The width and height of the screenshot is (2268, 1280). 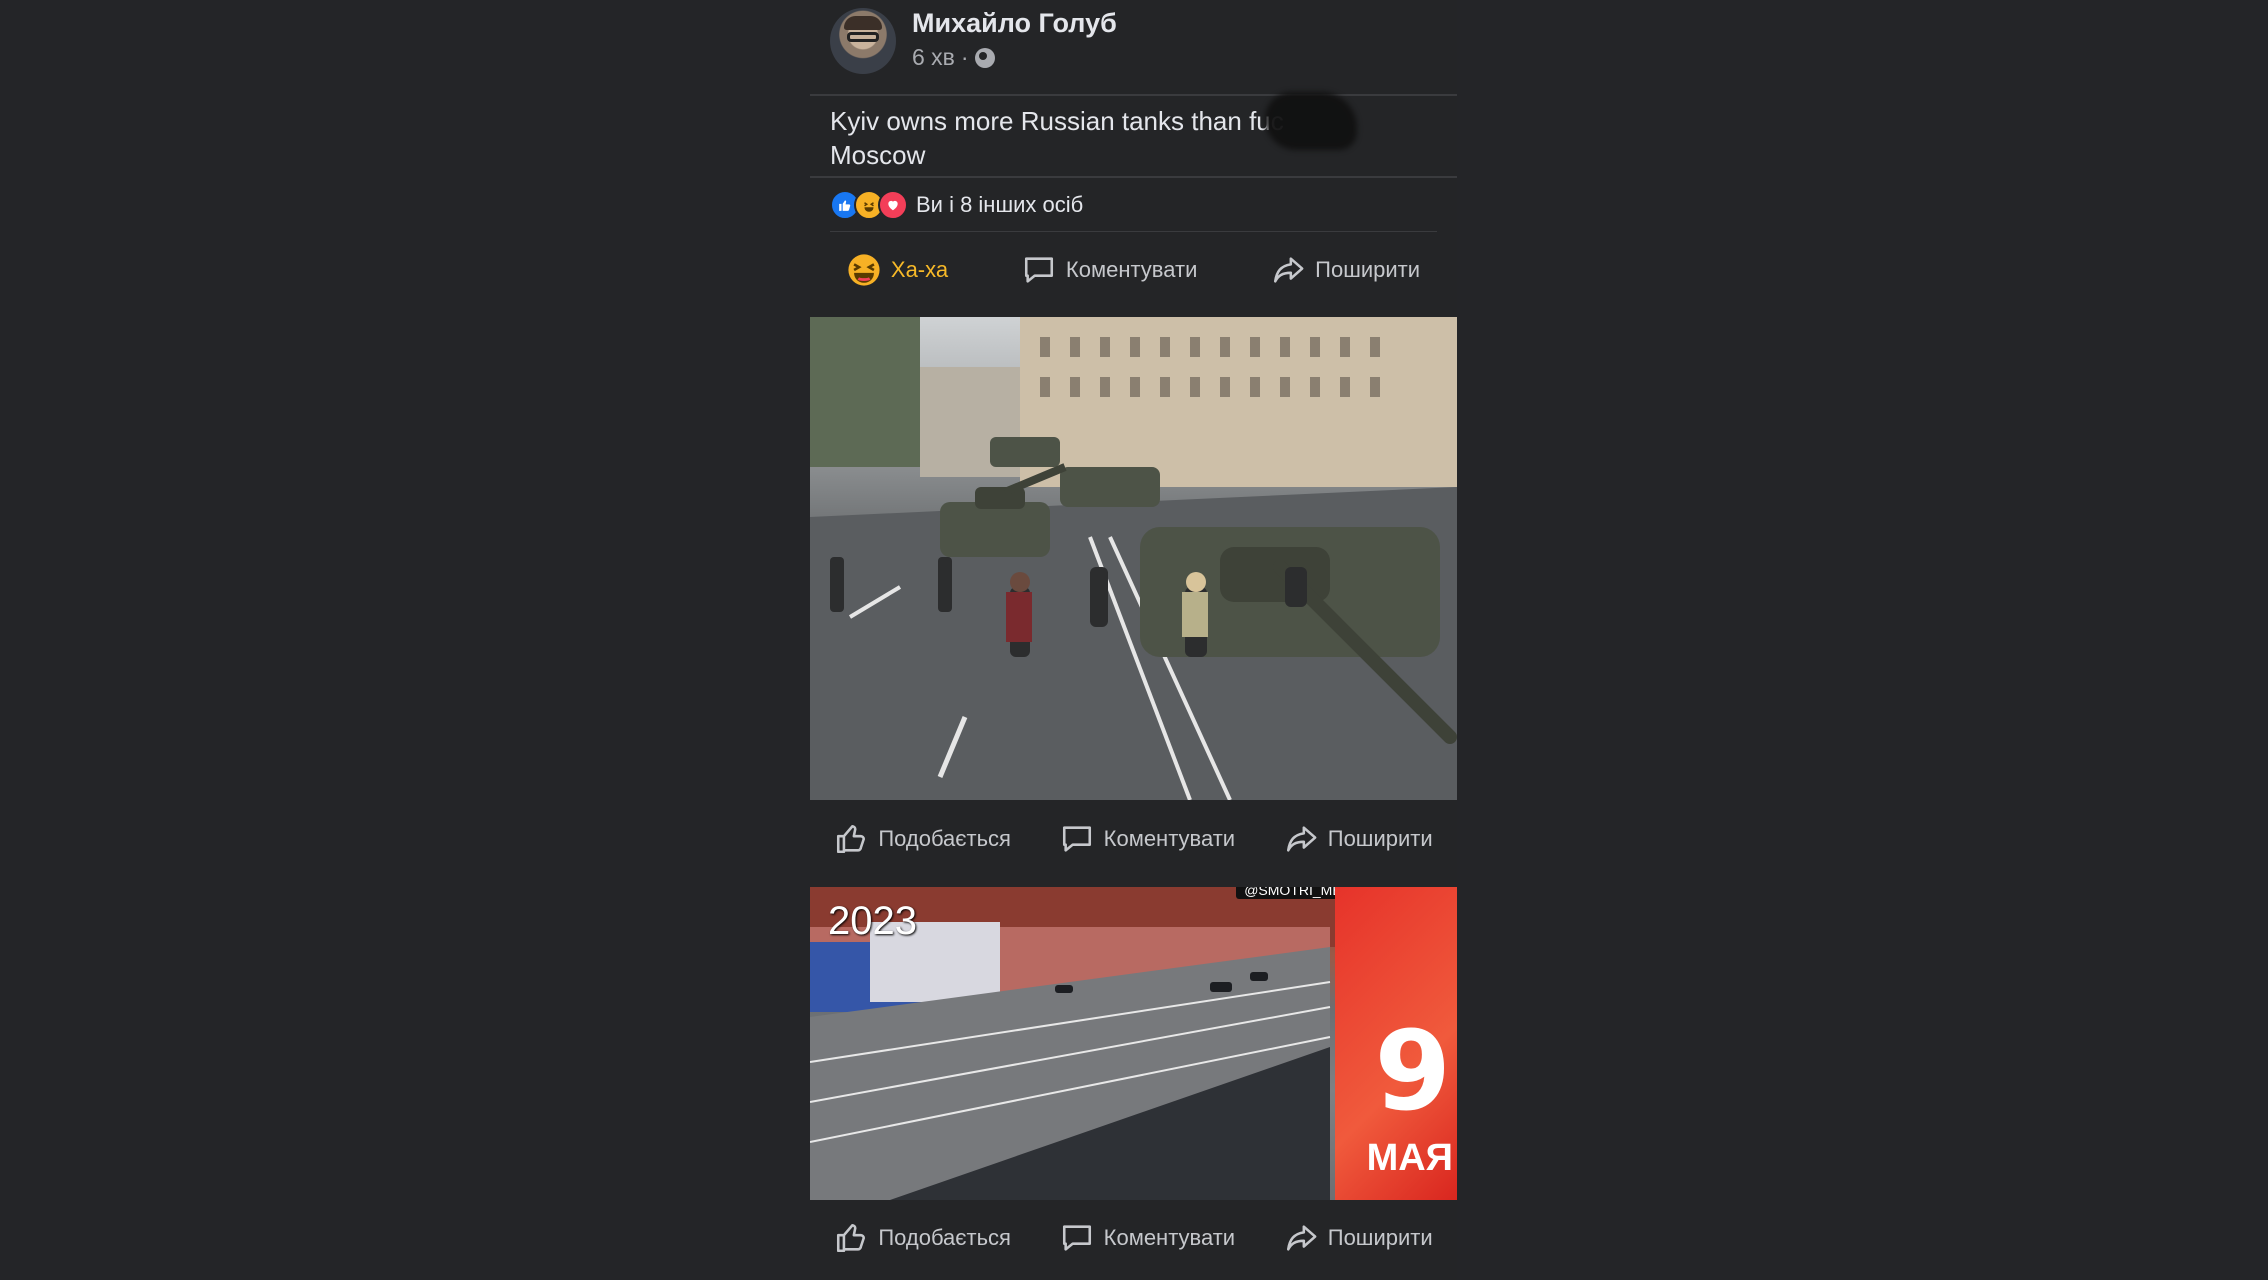 What do you see at coordinates (1000, 204) in the screenshot?
I see `reactions-text: Ви і 8 інших осіб` at bounding box center [1000, 204].